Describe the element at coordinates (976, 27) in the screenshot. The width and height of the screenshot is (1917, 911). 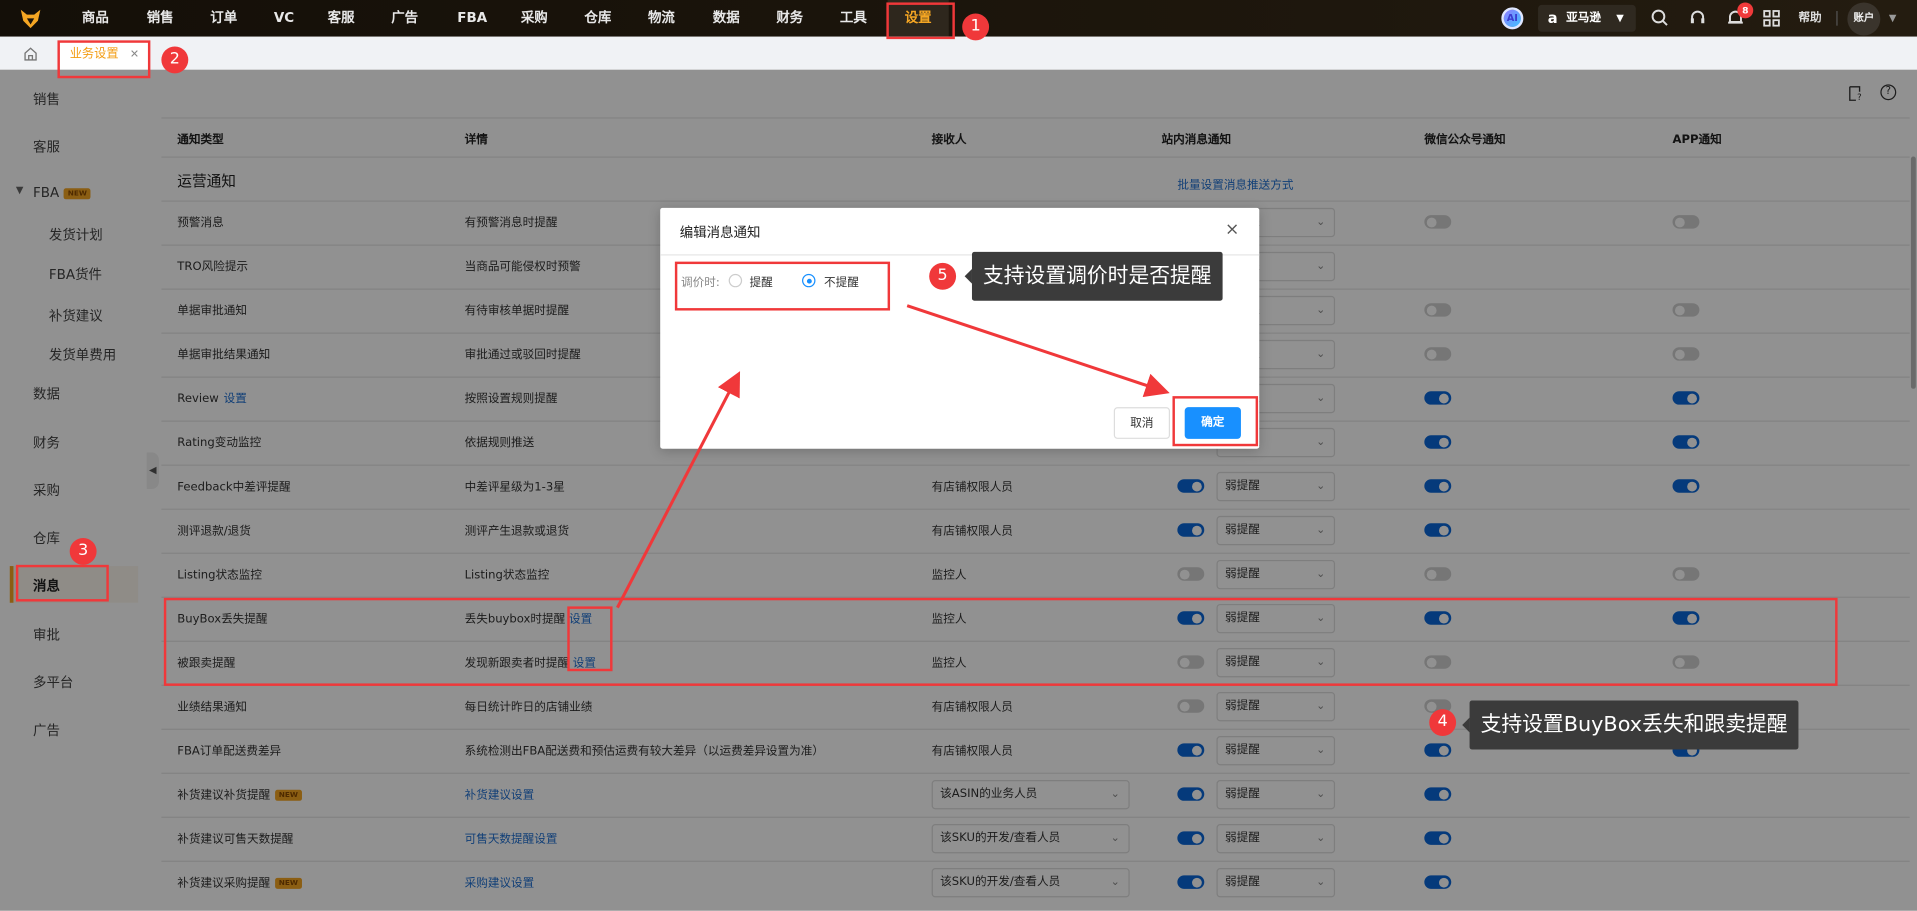
I see `annotation-badge-1: 1` at that location.